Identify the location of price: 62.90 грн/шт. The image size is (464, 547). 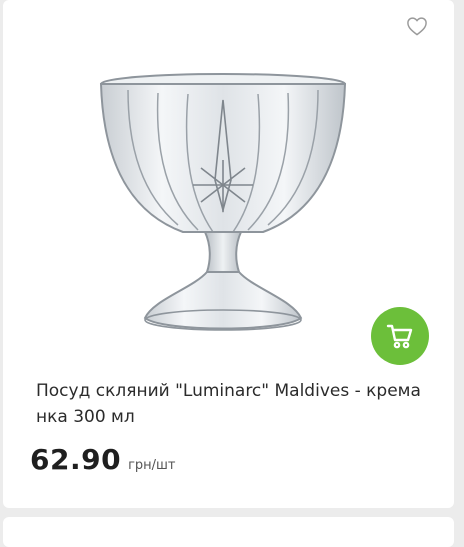
(103, 459).